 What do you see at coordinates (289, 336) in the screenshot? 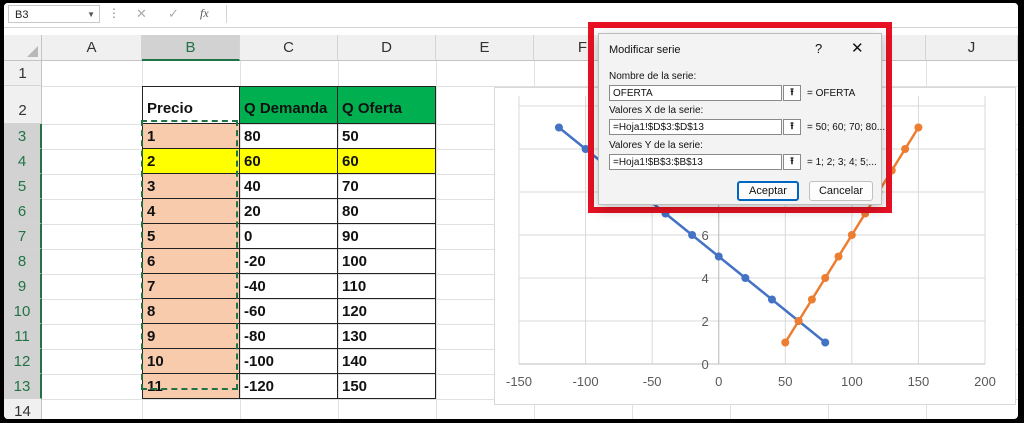
I see `table-cell: -80` at bounding box center [289, 336].